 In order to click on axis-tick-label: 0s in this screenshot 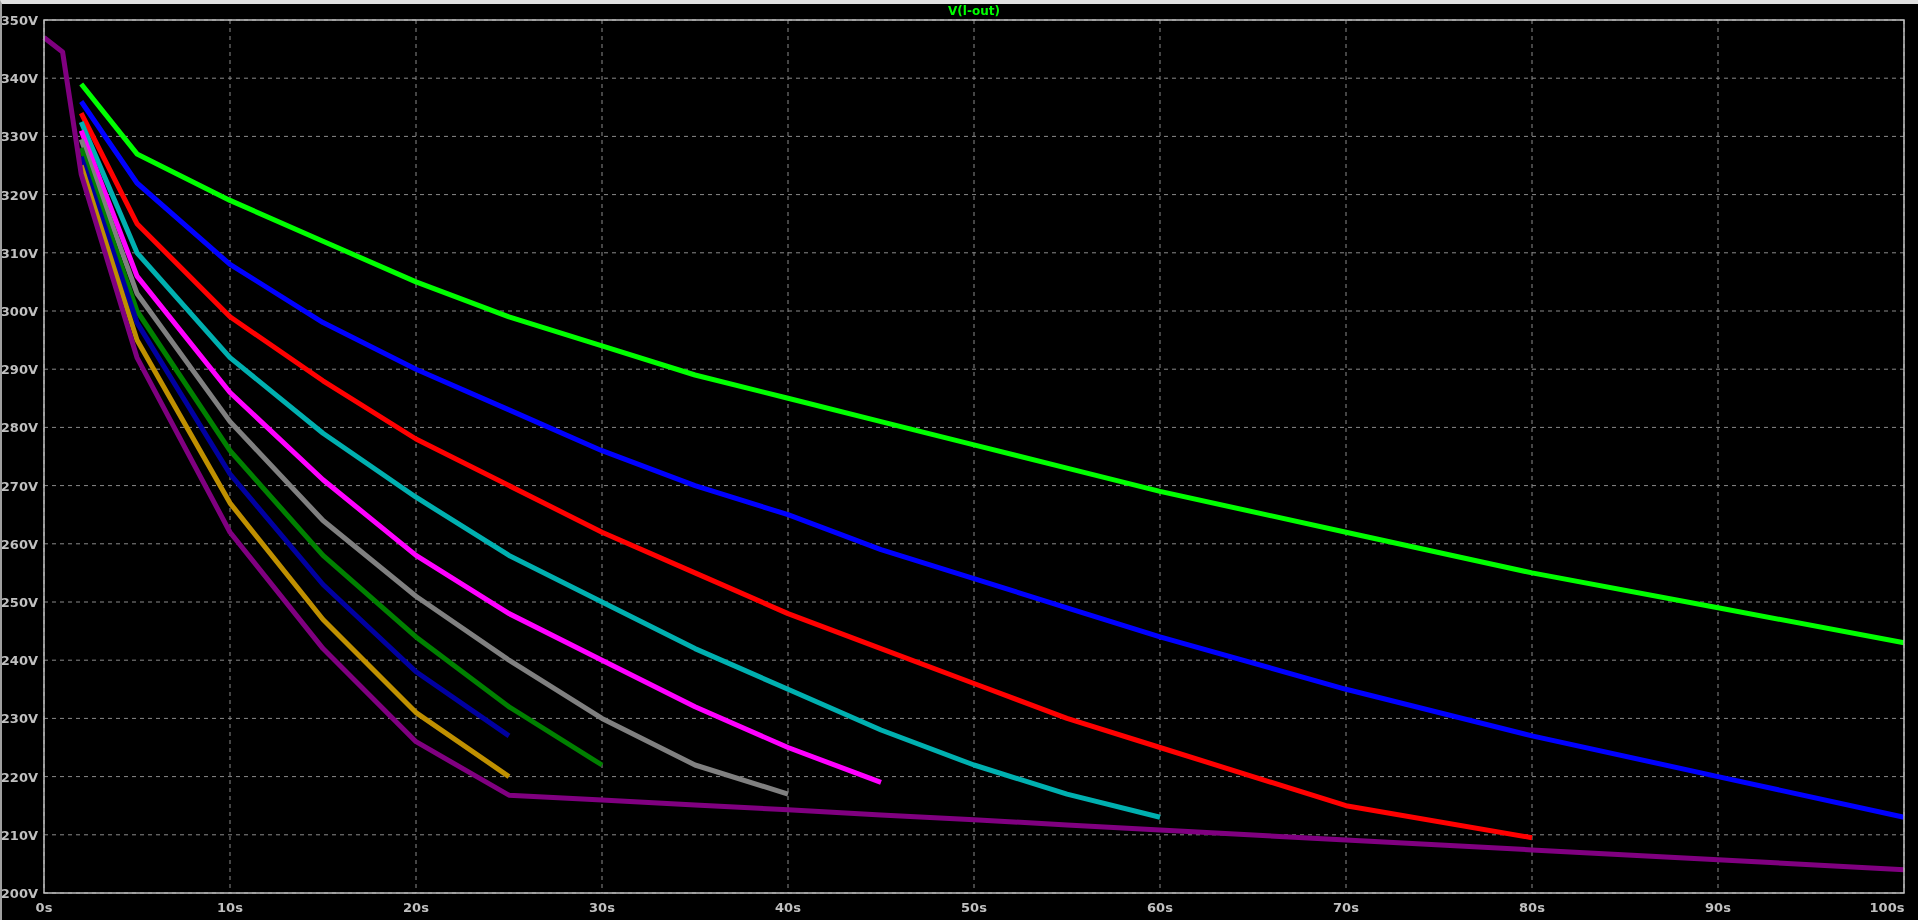, I will do `click(44, 907)`.